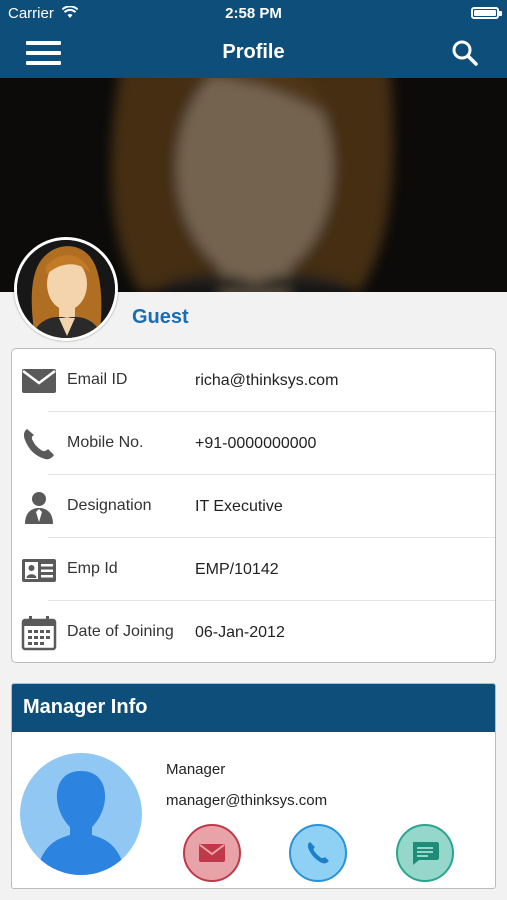 This screenshot has height=900, width=507. Describe the element at coordinates (240, 632) in the screenshot. I see `info-value: 06-Jan-2012` at that location.